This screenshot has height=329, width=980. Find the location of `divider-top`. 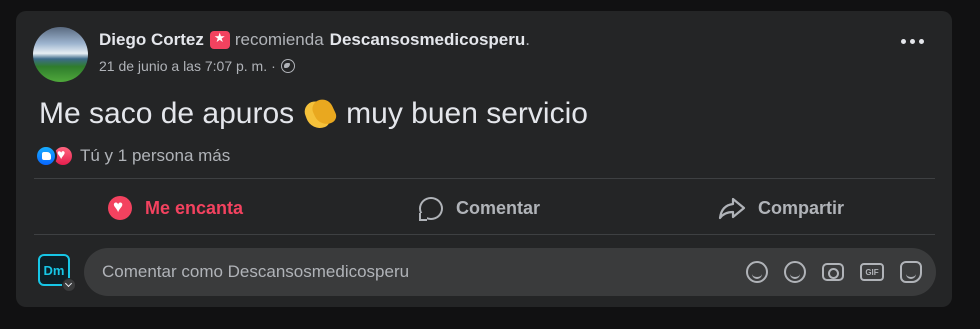

divider-top is located at coordinates (484, 178).